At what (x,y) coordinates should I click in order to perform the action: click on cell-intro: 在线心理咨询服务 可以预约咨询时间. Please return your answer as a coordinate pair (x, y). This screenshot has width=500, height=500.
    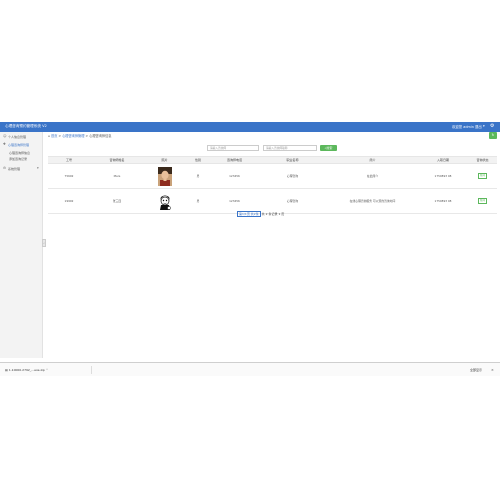
    Looking at the image, I should click on (372, 201).